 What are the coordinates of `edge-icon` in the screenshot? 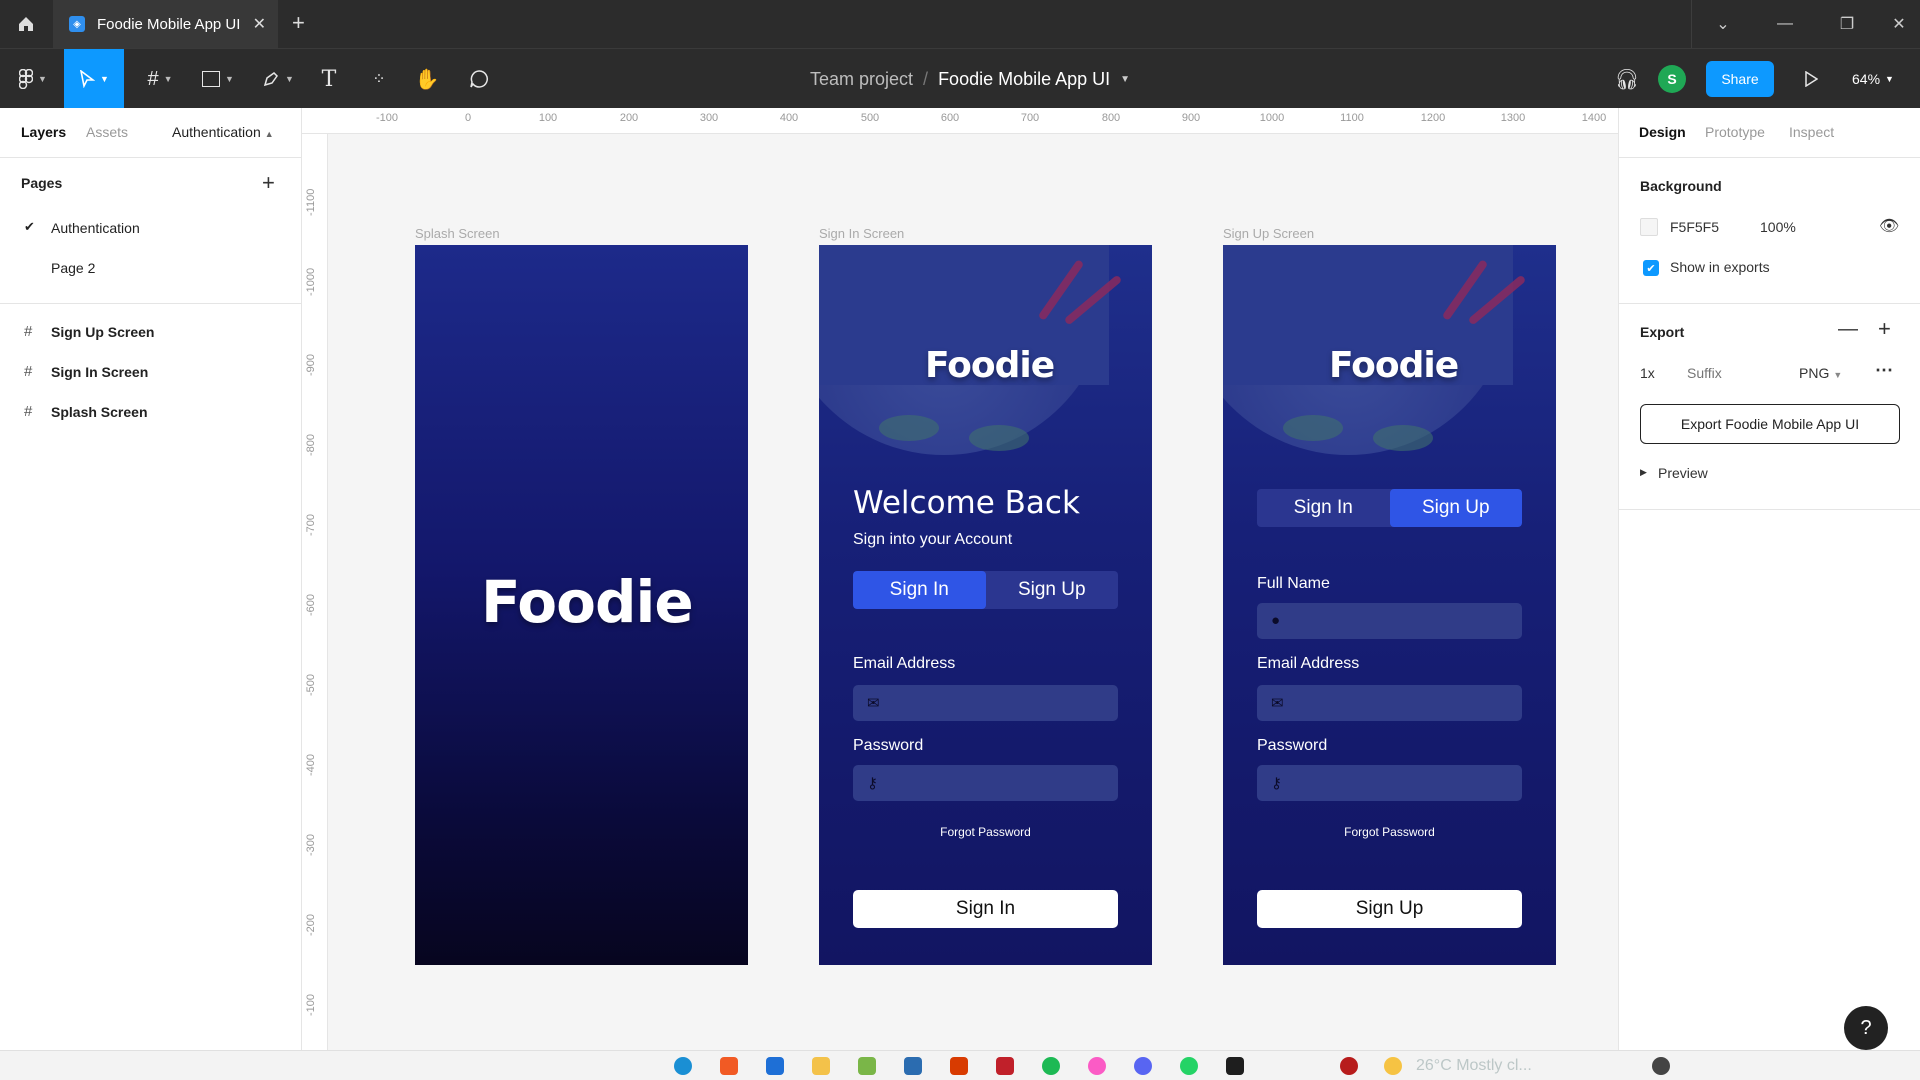 It's located at (683, 1066).